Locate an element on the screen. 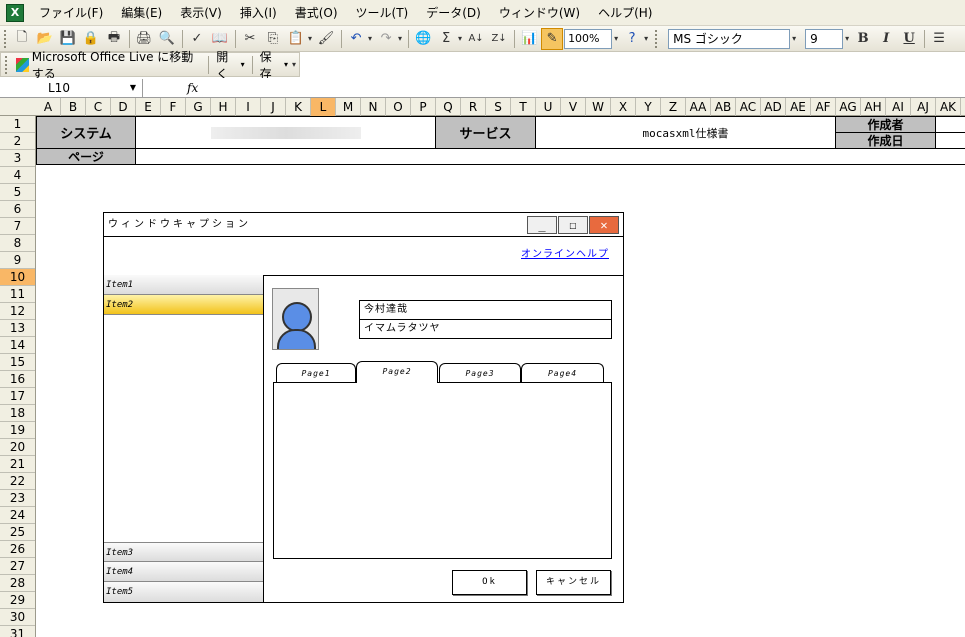 The width and height of the screenshot is (965, 637). open-menu-button: 開く ▾ is located at coordinates (230, 65).